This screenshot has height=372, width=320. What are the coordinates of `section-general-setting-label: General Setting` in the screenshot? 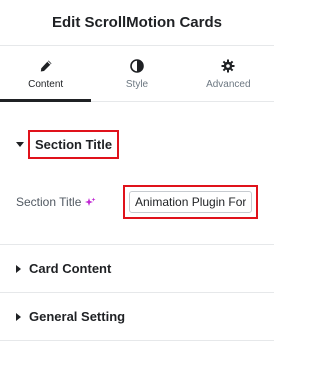 It's located at (77, 316).